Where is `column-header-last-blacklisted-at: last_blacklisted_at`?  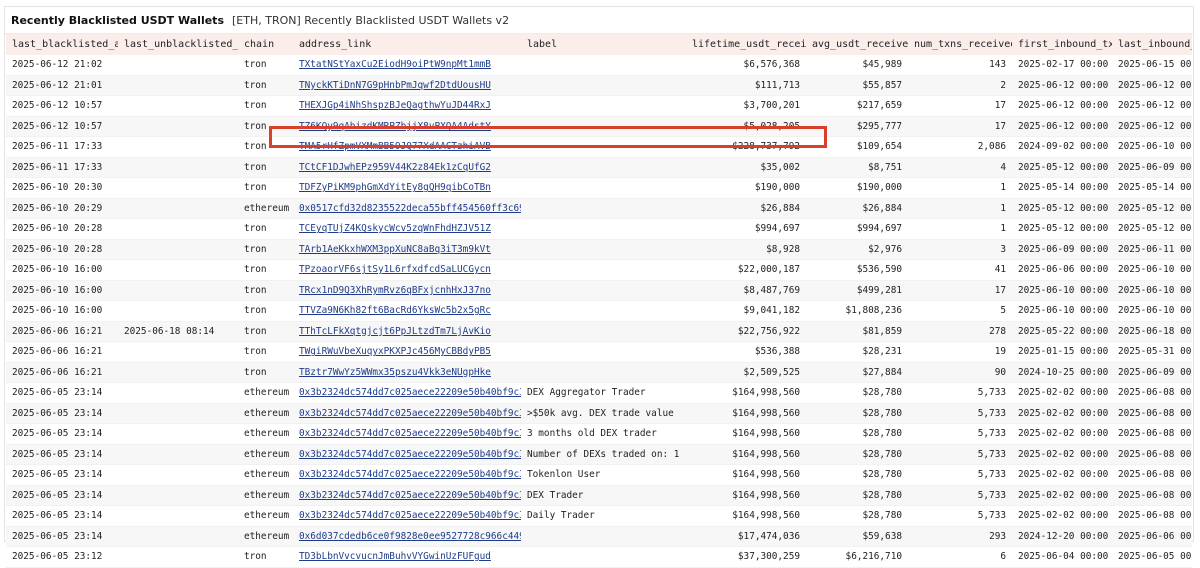 column-header-last-blacklisted-at: last_blacklisted_at is located at coordinates (62, 44).